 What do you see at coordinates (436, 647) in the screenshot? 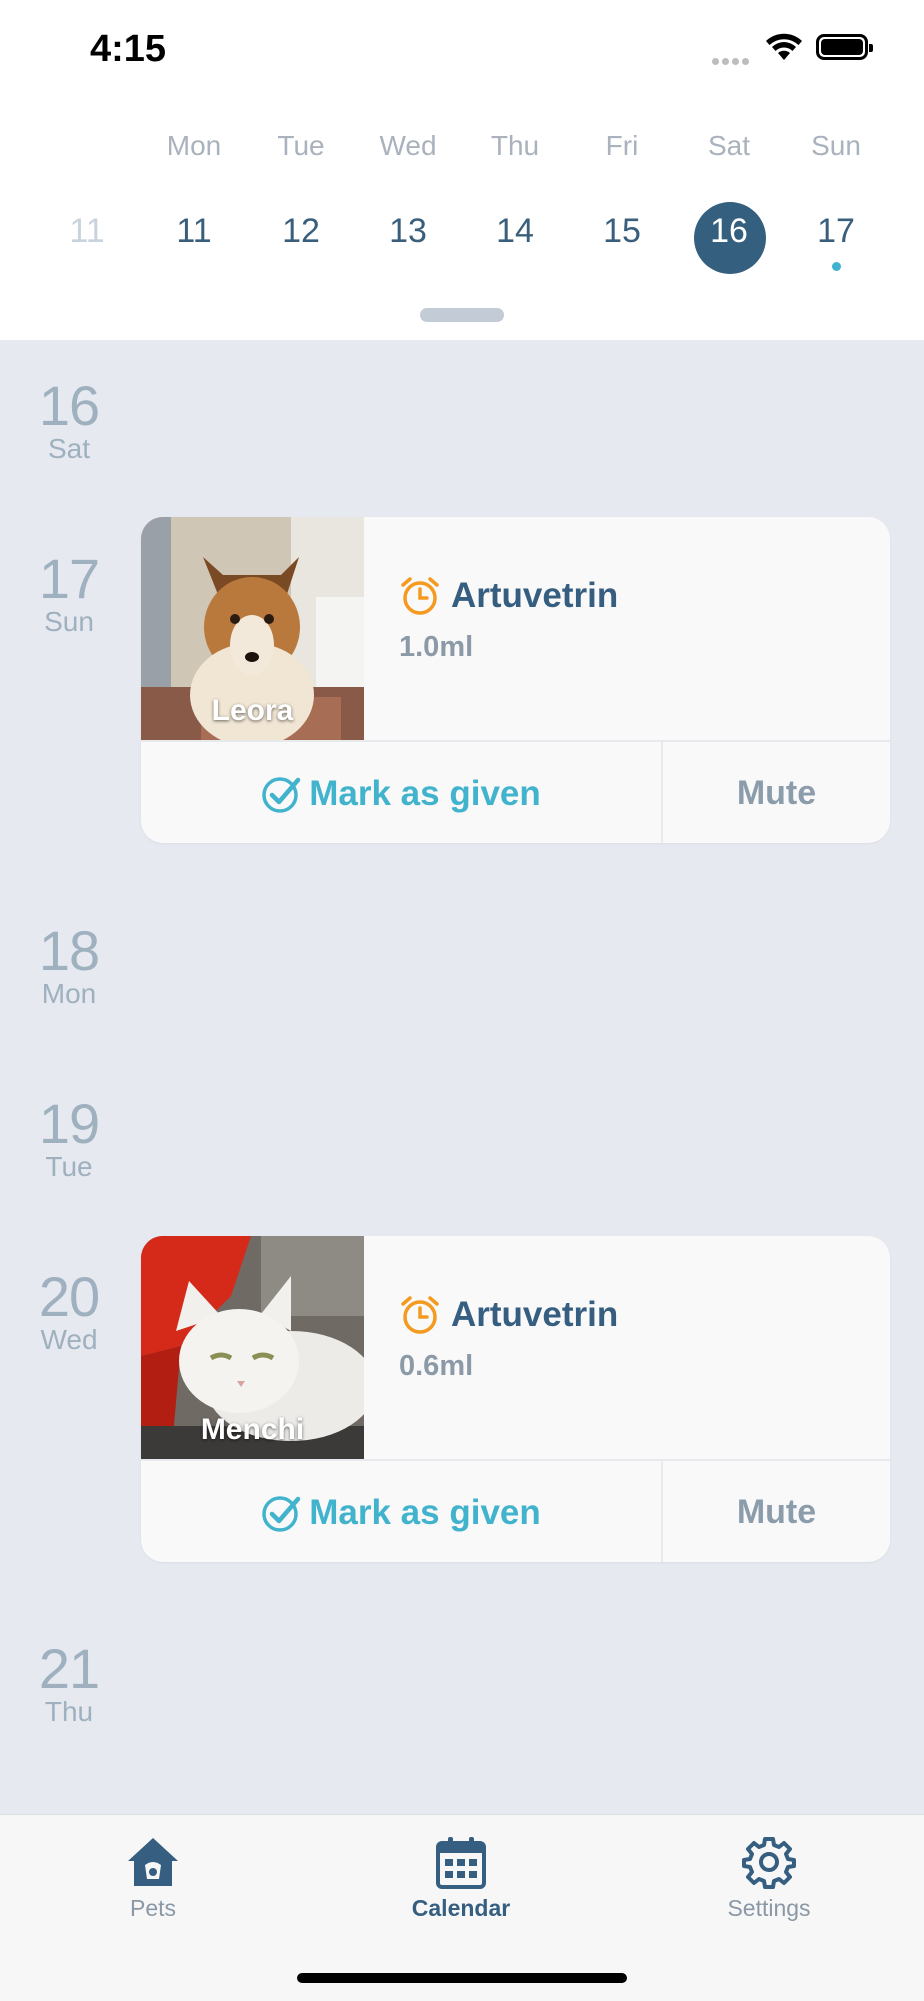
I see `medication-dose: 1.0ml` at bounding box center [436, 647].